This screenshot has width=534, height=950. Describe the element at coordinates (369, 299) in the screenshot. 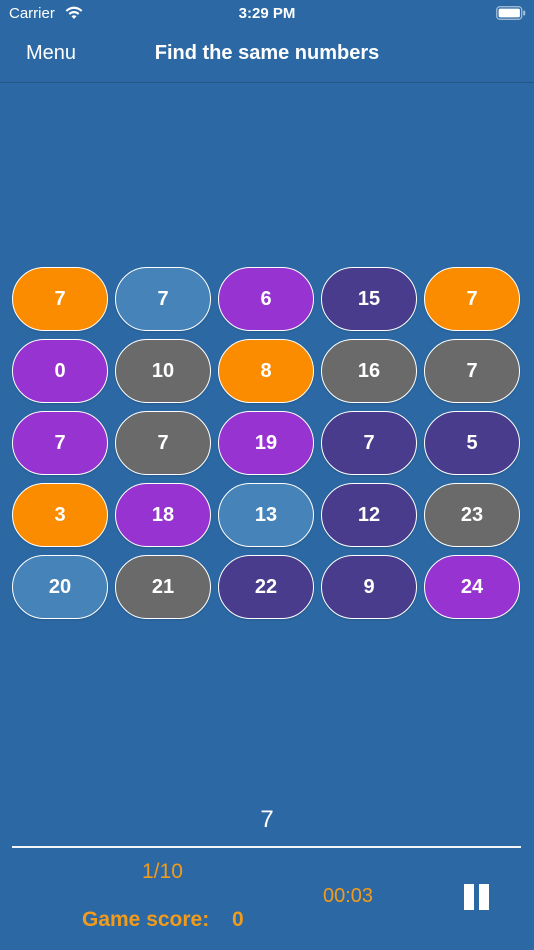

I see `number-tile: 15` at that location.